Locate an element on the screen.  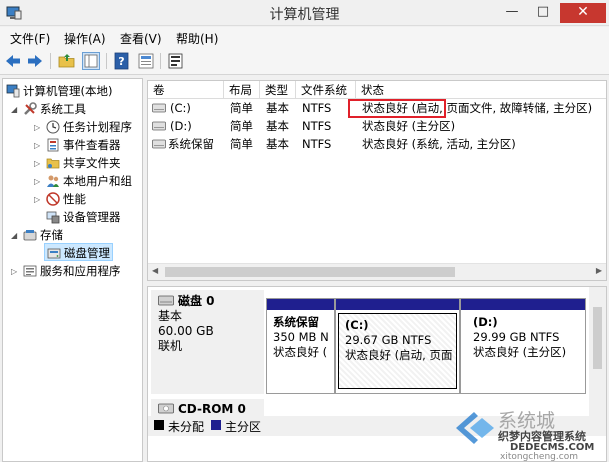
help-icon: ? is located at coordinates (122, 61).